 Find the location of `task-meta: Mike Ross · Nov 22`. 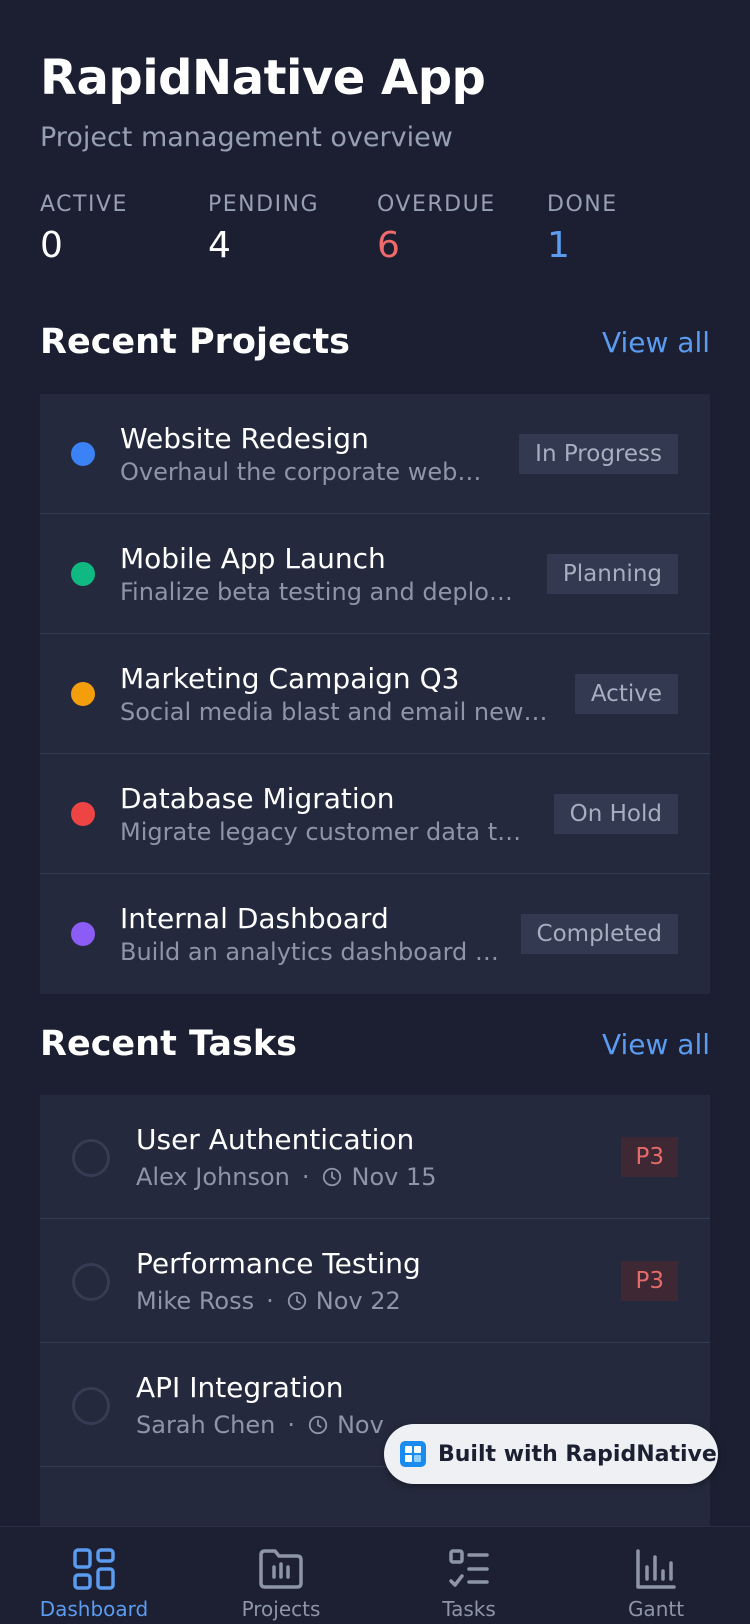

task-meta: Mike Ross · Nov 22 is located at coordinates (268, 1301).